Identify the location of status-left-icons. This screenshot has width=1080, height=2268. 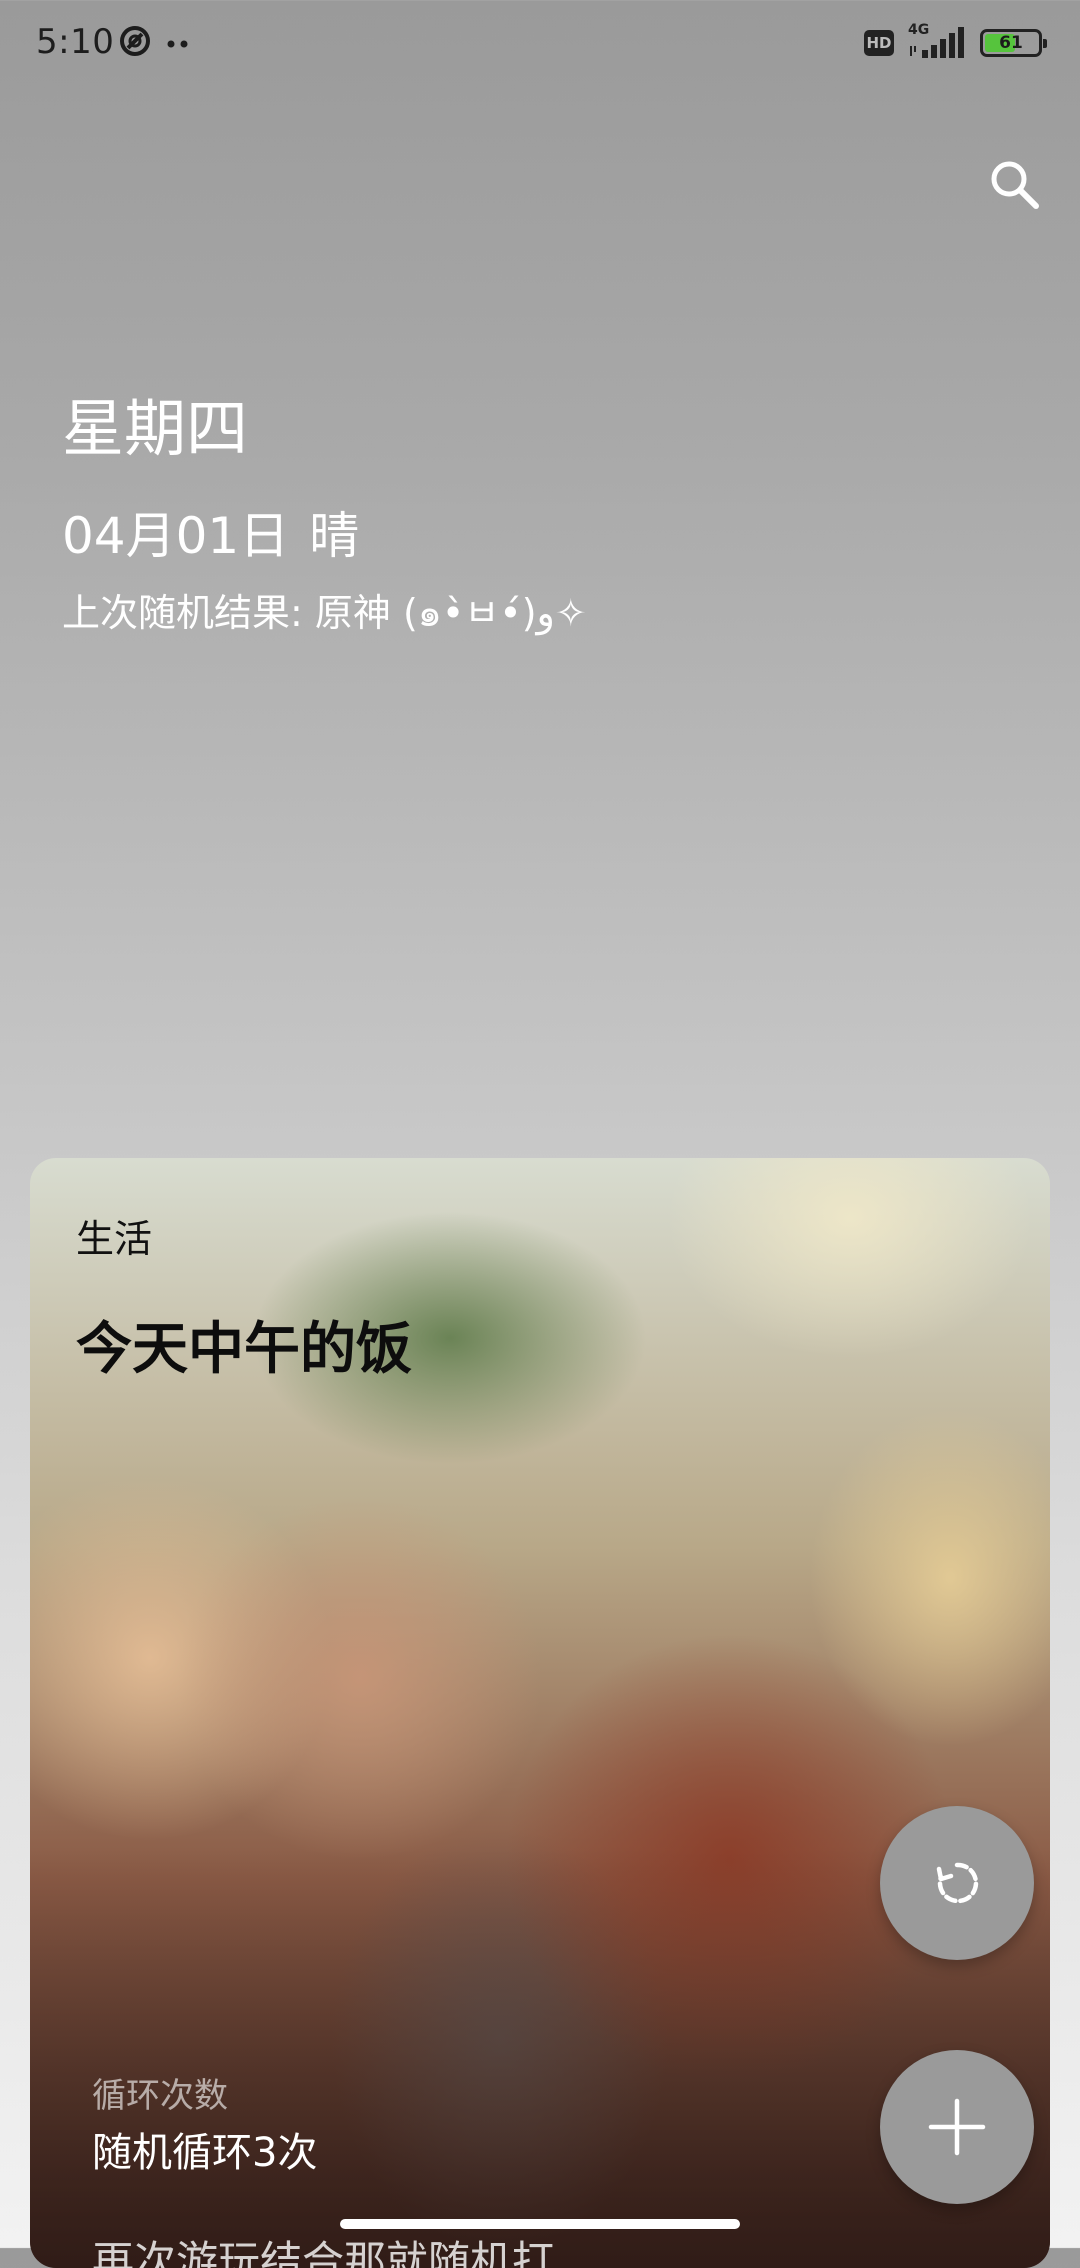
(155, 43).